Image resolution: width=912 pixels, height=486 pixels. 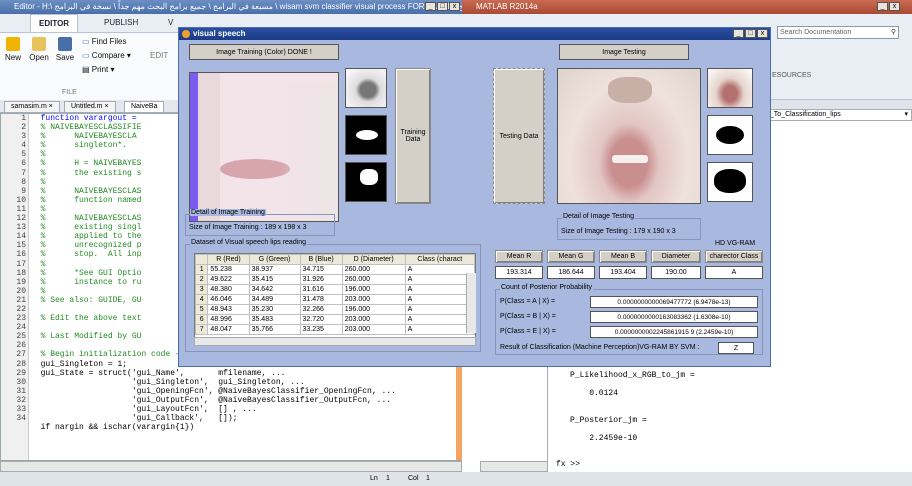 I want to click on mean-header-button: Mean G, so click(x=571, y=256).